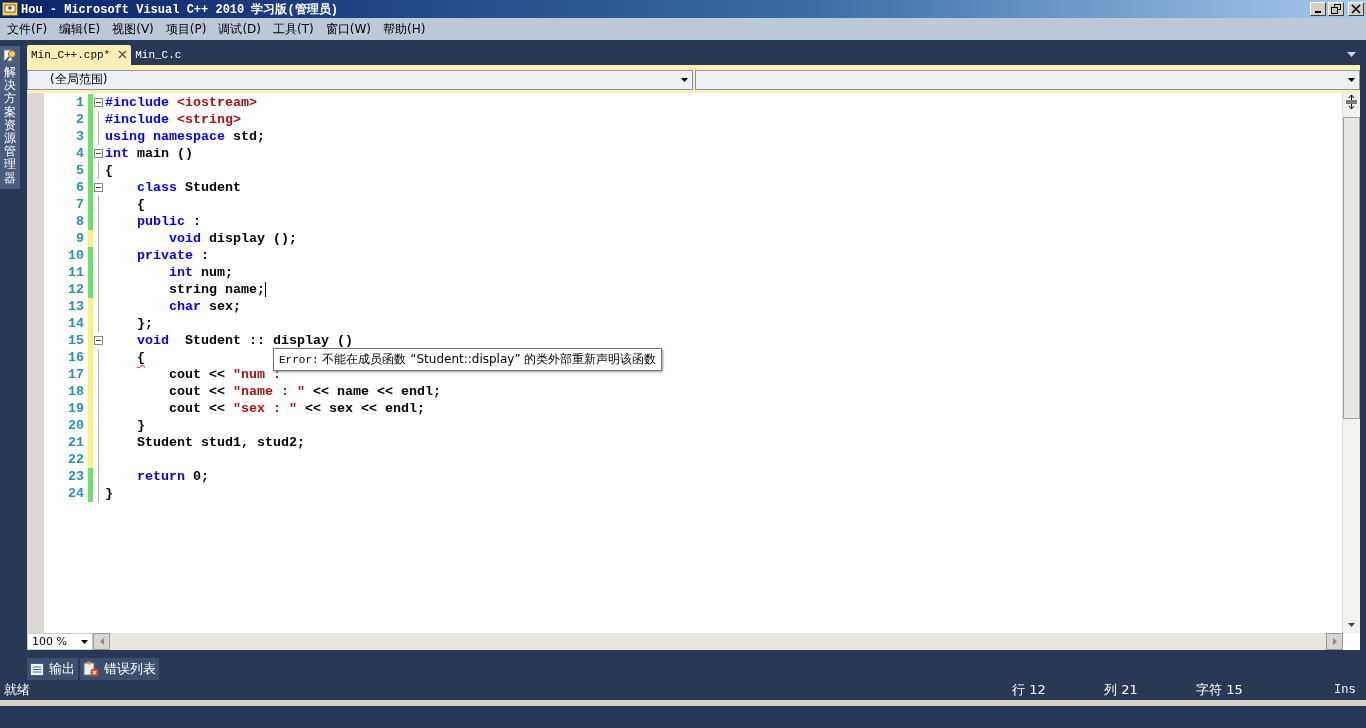  What do you see at coordinates (10, 9) in the screenshot?
I see `app-icon` at bounding box center [10, 9].